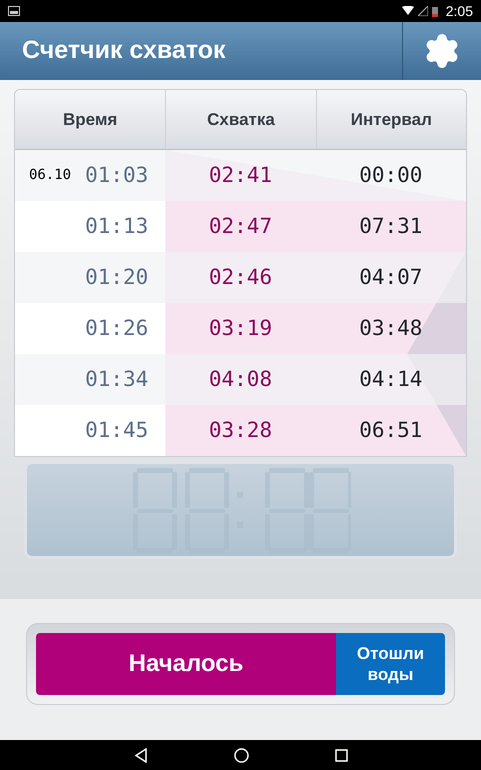  What do you see at coordinates (116, 430) in the screenshot?
I see `start-time: 01:45` at bounding box center [116, 430].